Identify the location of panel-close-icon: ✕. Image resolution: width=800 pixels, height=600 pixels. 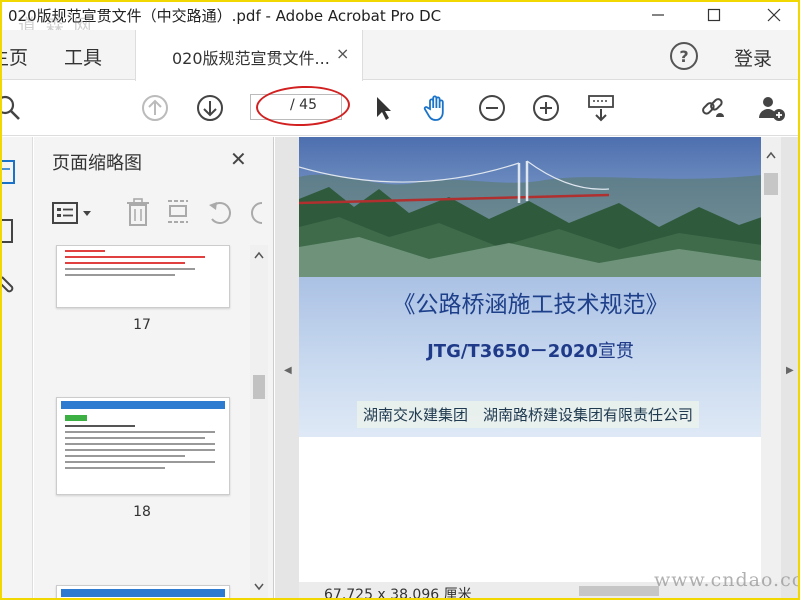
(238, 159).